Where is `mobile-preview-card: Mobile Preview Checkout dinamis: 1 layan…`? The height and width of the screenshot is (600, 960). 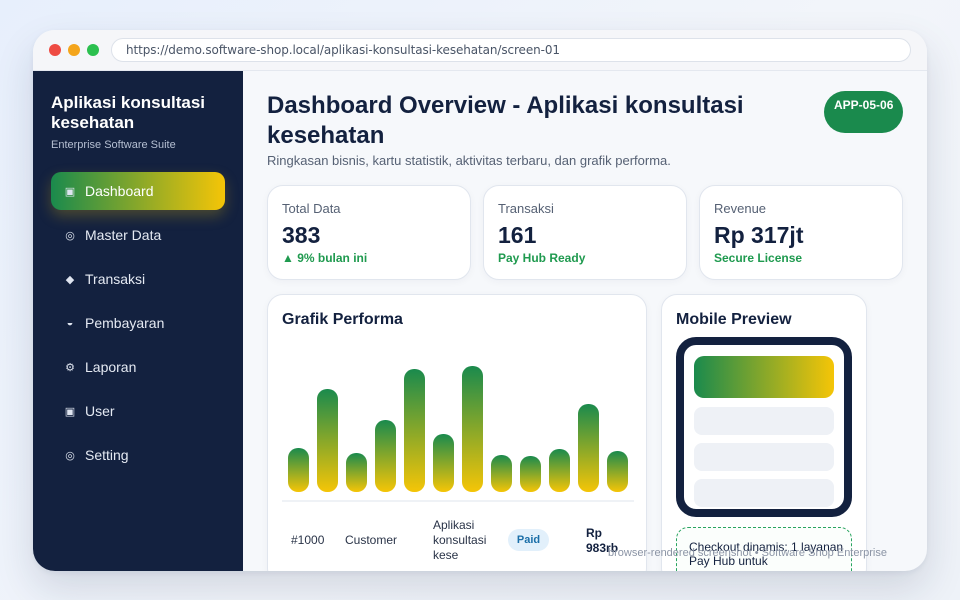 mobile-preview-card: Mobile Preview Checkout dinamis: 1 layan… is located at coordinates (764, 432).